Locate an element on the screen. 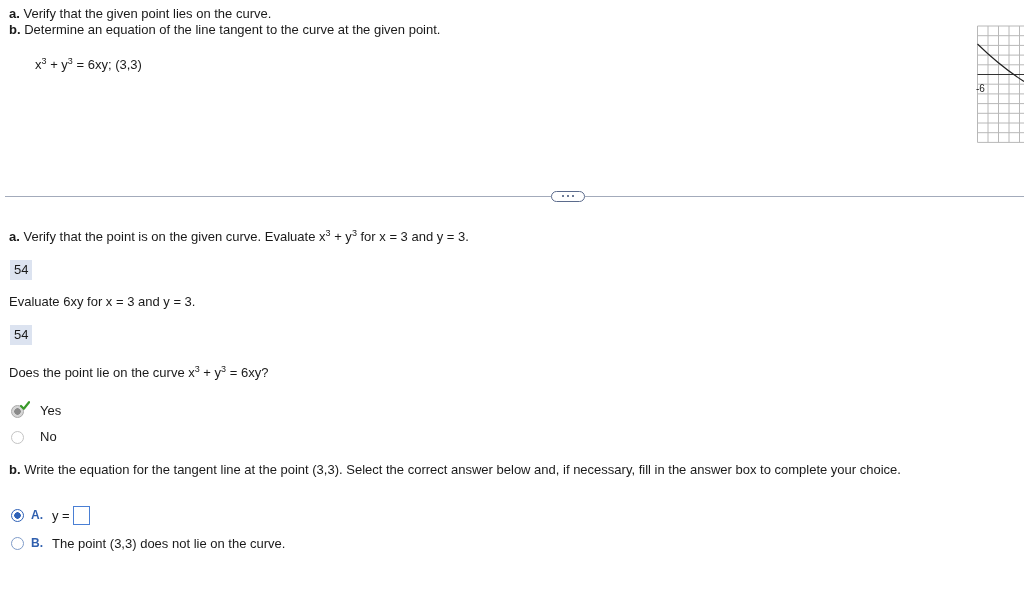  choice-letter: A. is located at coordinates (37, 515).